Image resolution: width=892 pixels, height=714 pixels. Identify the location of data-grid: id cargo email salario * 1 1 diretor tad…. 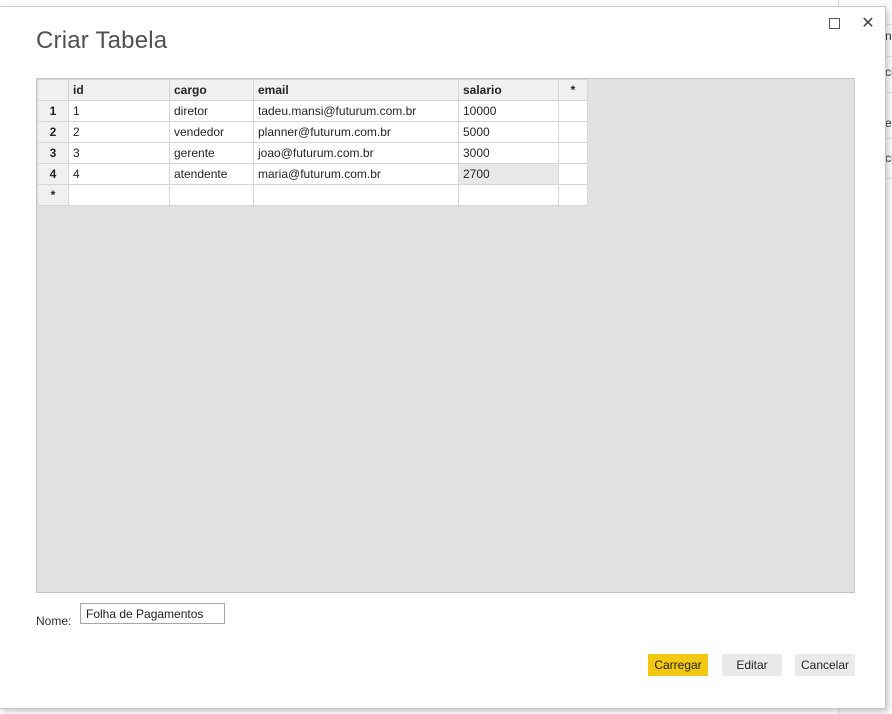
(312, 142).